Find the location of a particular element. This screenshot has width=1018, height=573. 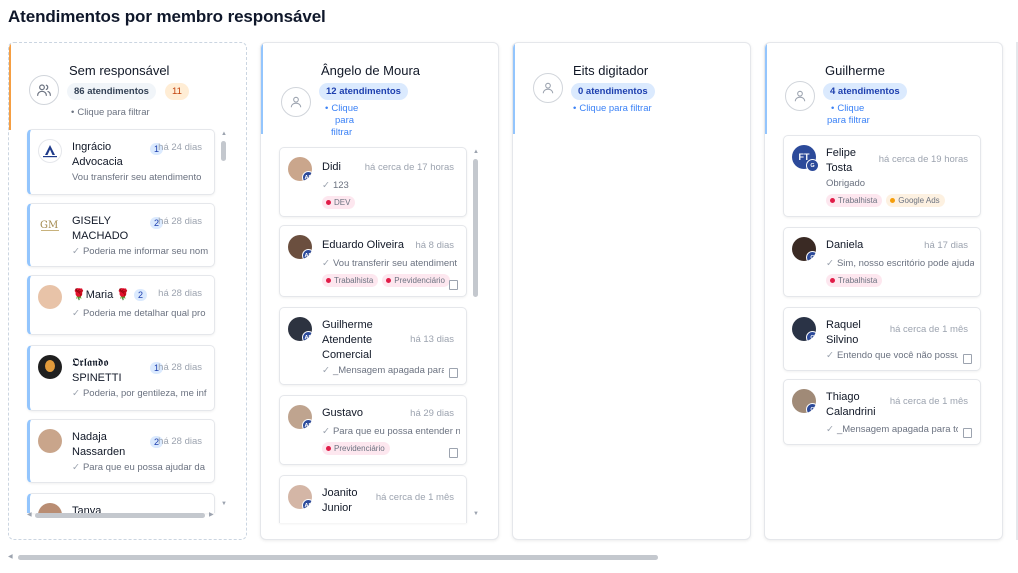

conversation-card: AD Joanito Junior há cerca de 1 mês is located at coordinates (373, 499).